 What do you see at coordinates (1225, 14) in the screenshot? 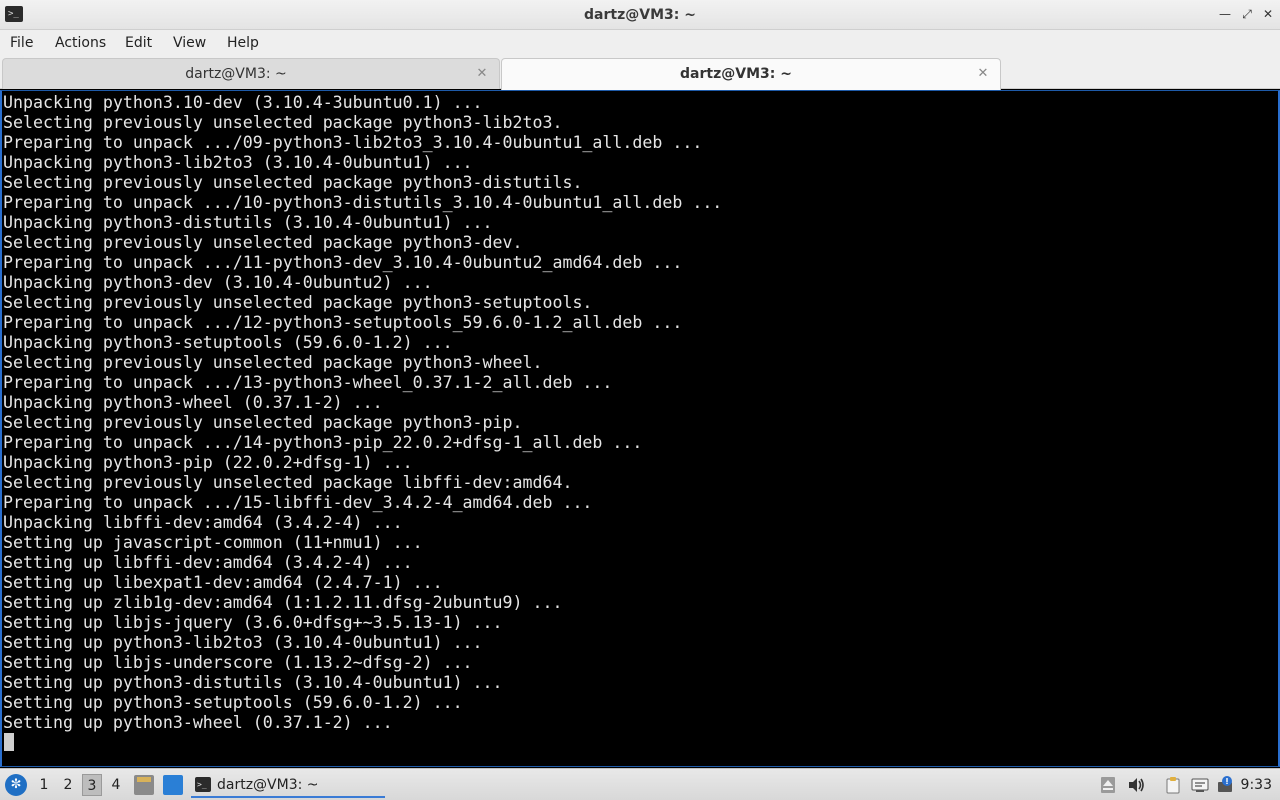
I see `minimize-button: —` at bounding box center [1225, 14].